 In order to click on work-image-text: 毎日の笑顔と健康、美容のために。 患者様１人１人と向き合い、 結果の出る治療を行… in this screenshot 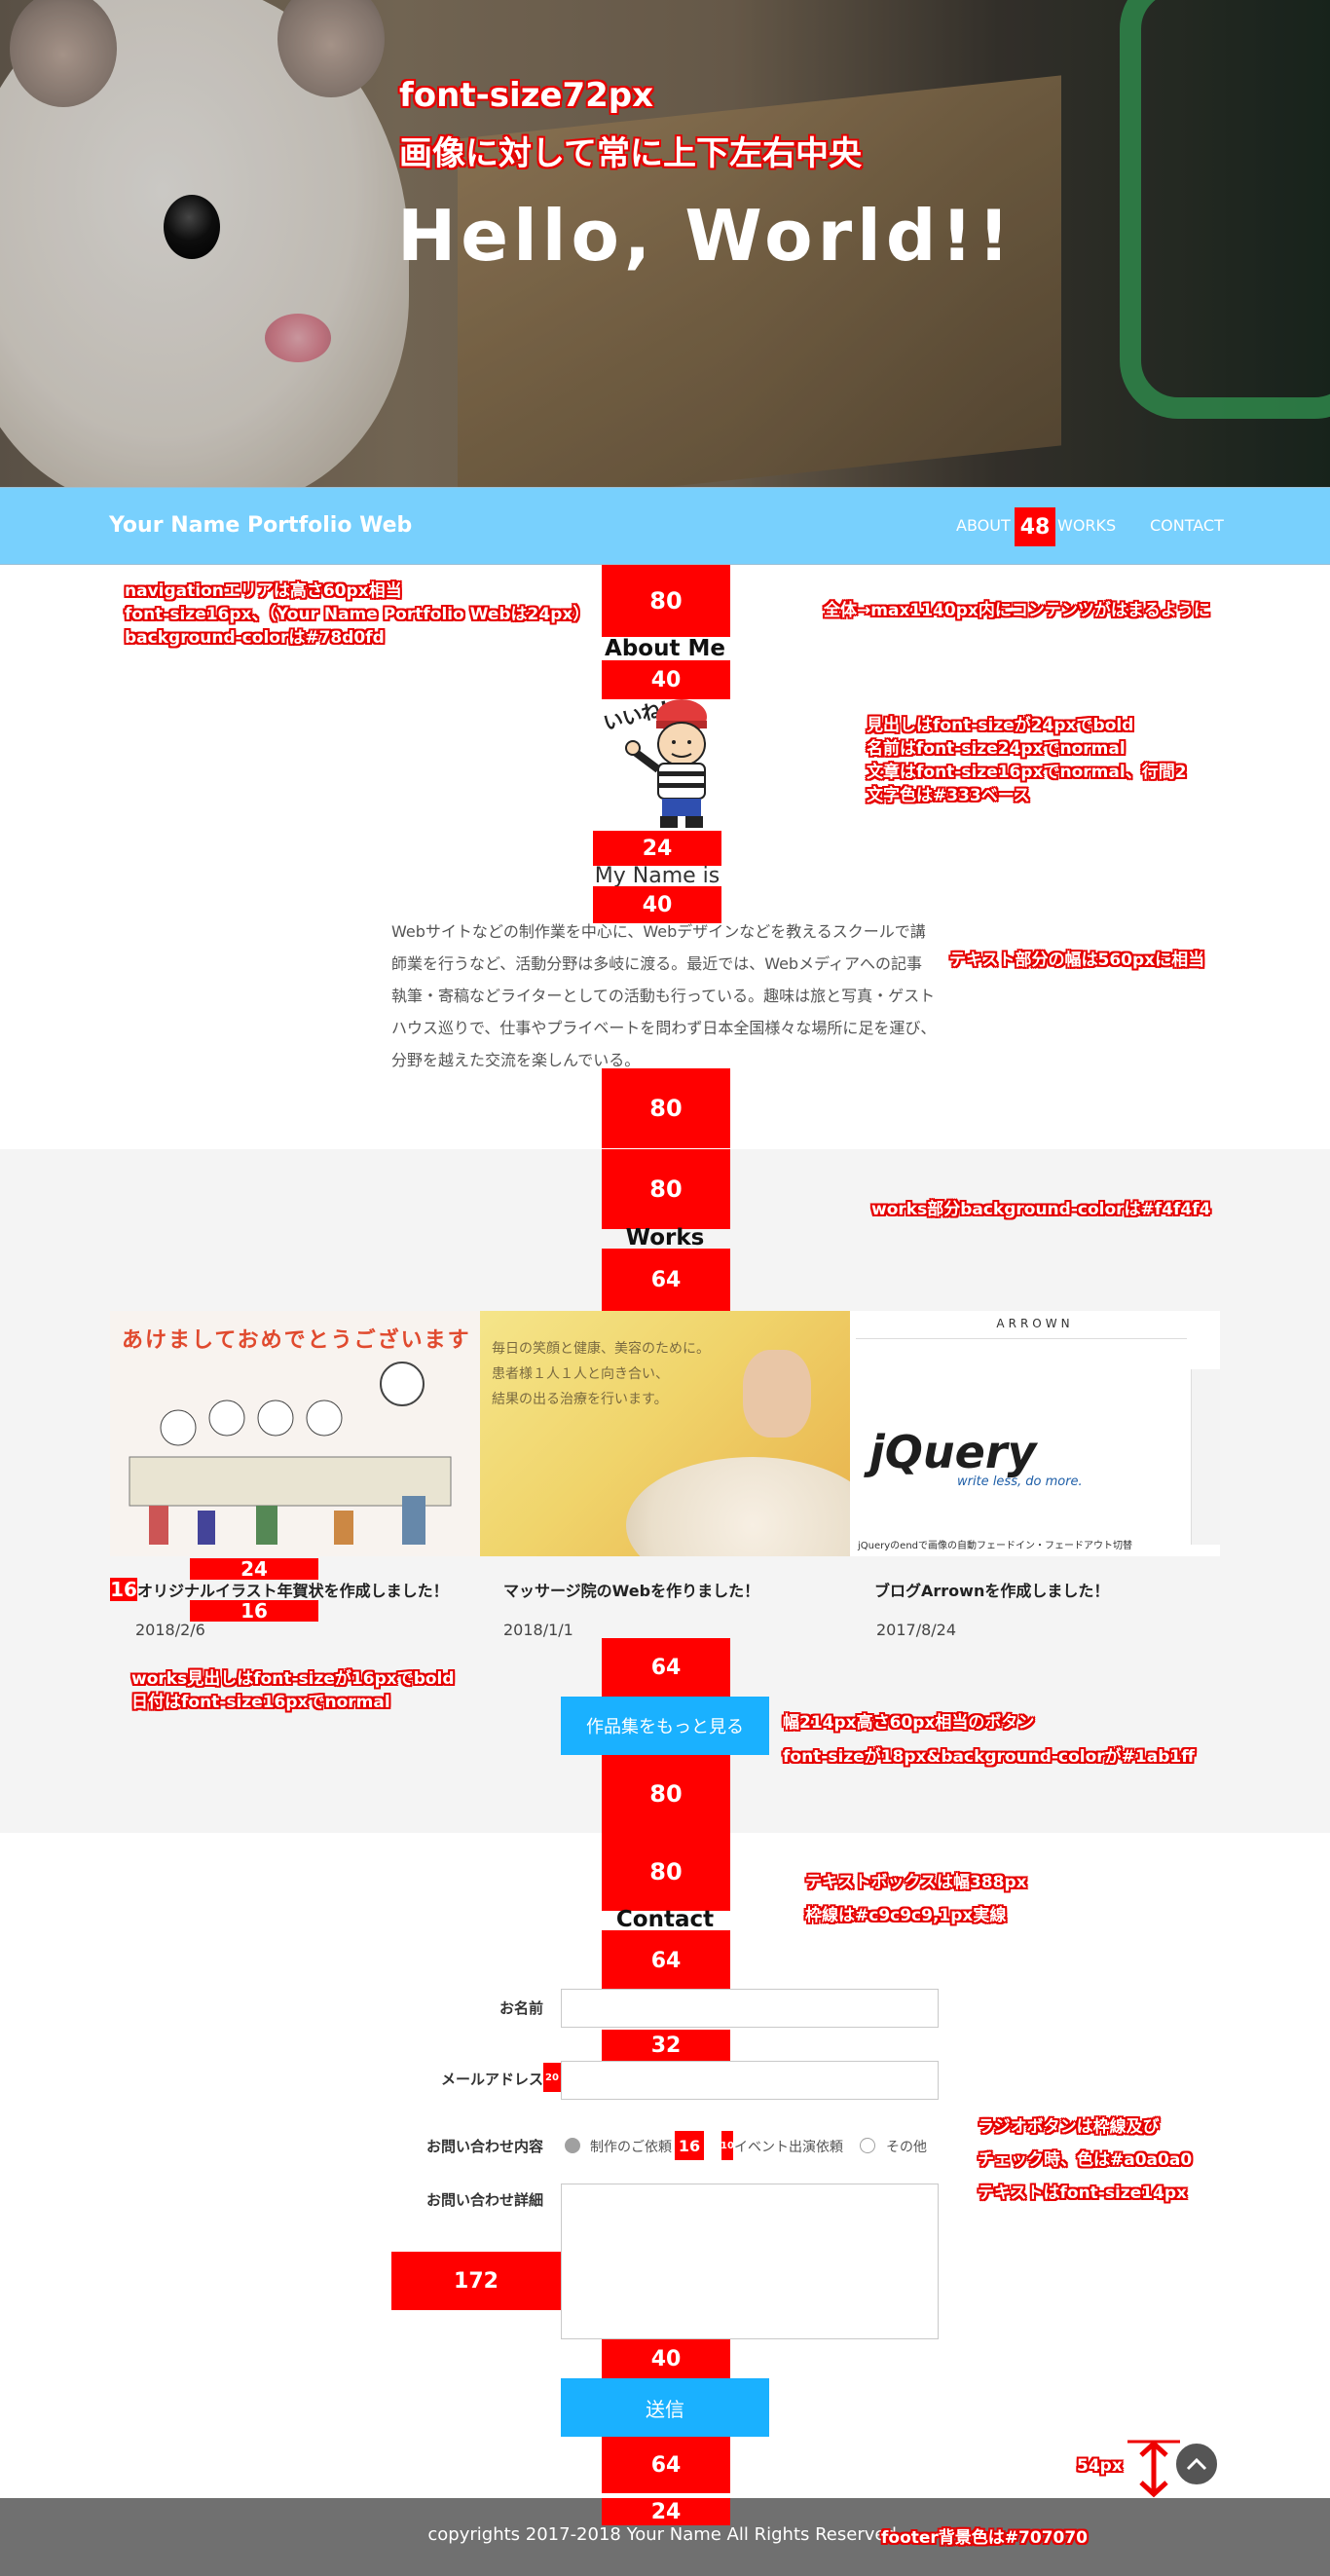, I will do `click(601, 1374)`.